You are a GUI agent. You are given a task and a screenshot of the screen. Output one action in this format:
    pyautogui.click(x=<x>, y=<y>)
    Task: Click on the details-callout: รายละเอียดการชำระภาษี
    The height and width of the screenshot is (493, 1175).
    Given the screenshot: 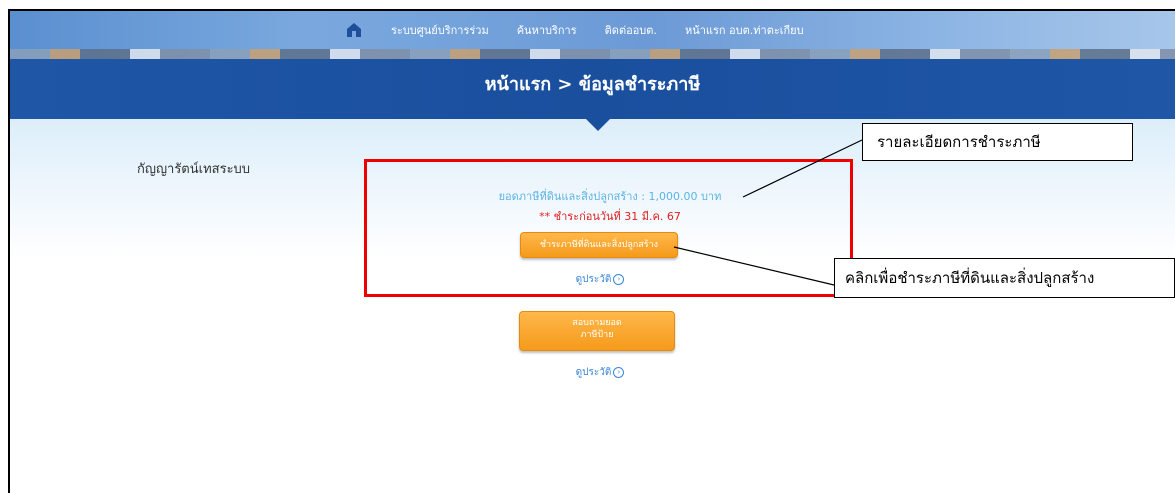 What is the action you would take?
    pyautogui.click(x=997, y=142)
    